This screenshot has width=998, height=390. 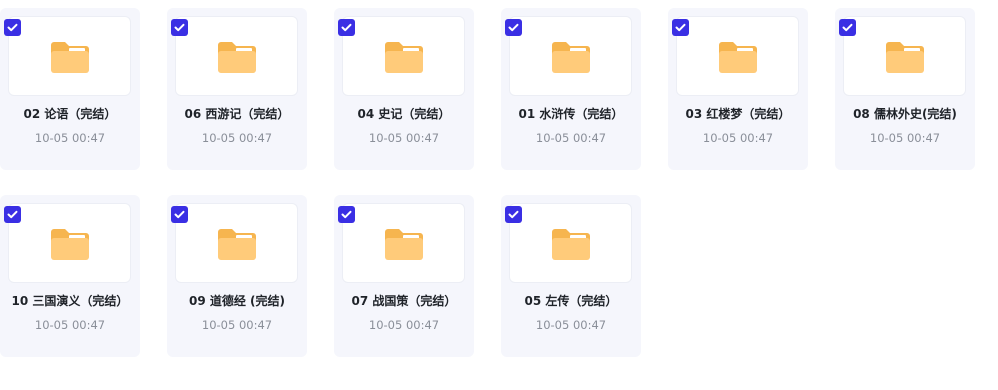 I want to click on folder-card: 03 红楼梦（完结） 10-05 00:47, so click(x=738, y=89).